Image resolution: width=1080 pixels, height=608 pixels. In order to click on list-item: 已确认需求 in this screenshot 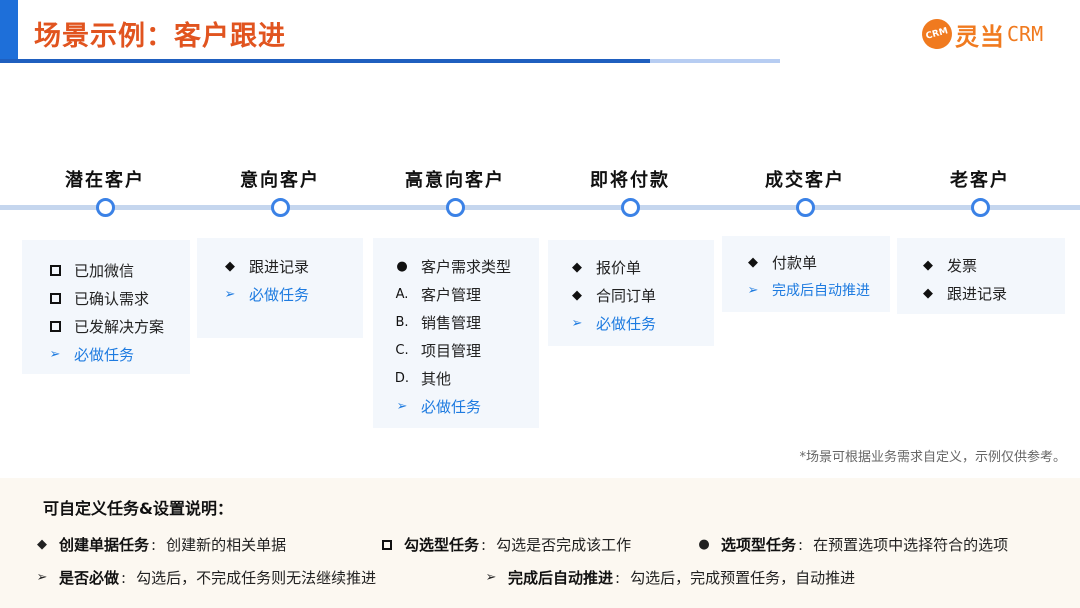, I will do `click(117, 298)`.